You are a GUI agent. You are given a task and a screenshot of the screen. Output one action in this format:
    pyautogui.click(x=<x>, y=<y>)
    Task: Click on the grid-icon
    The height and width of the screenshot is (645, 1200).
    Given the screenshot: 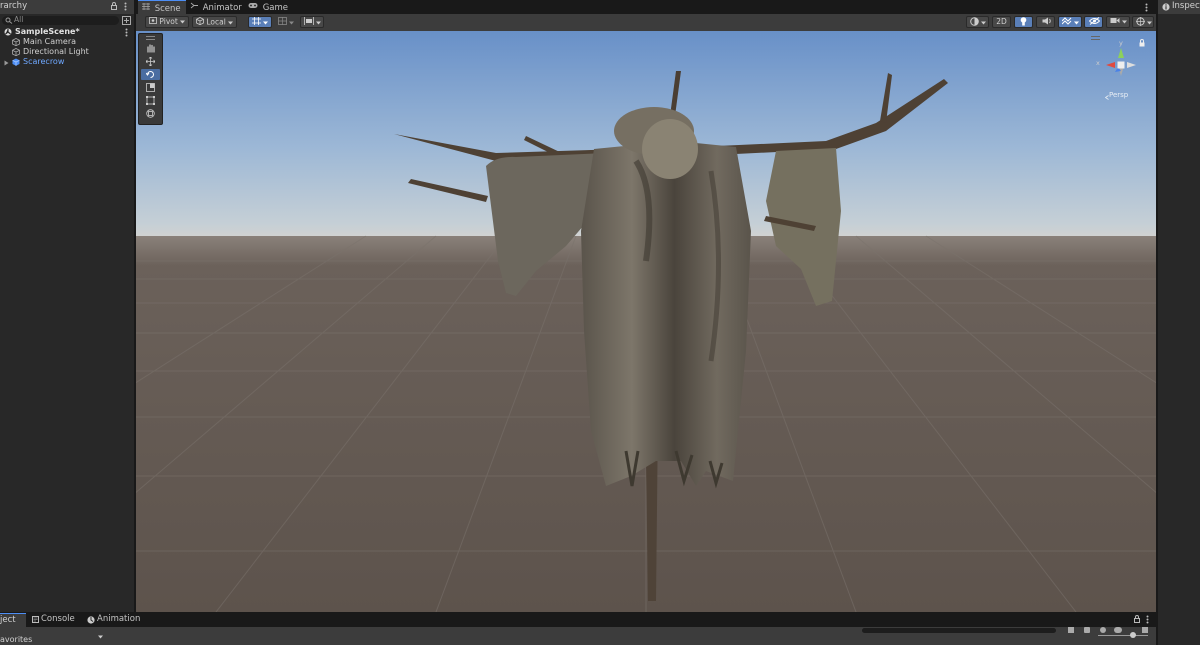 What is the action you would take?
    pyautogui.click(x=146, y=8)
    